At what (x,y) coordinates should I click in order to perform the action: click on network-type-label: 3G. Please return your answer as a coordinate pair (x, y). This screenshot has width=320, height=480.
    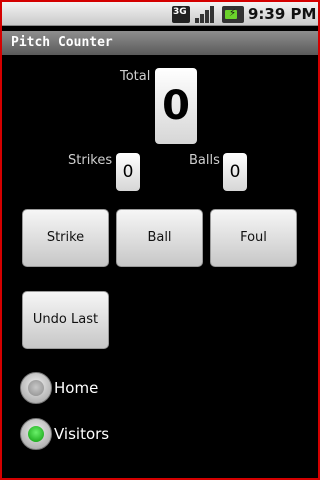
    Looking at the image, I should click on (180, 12).